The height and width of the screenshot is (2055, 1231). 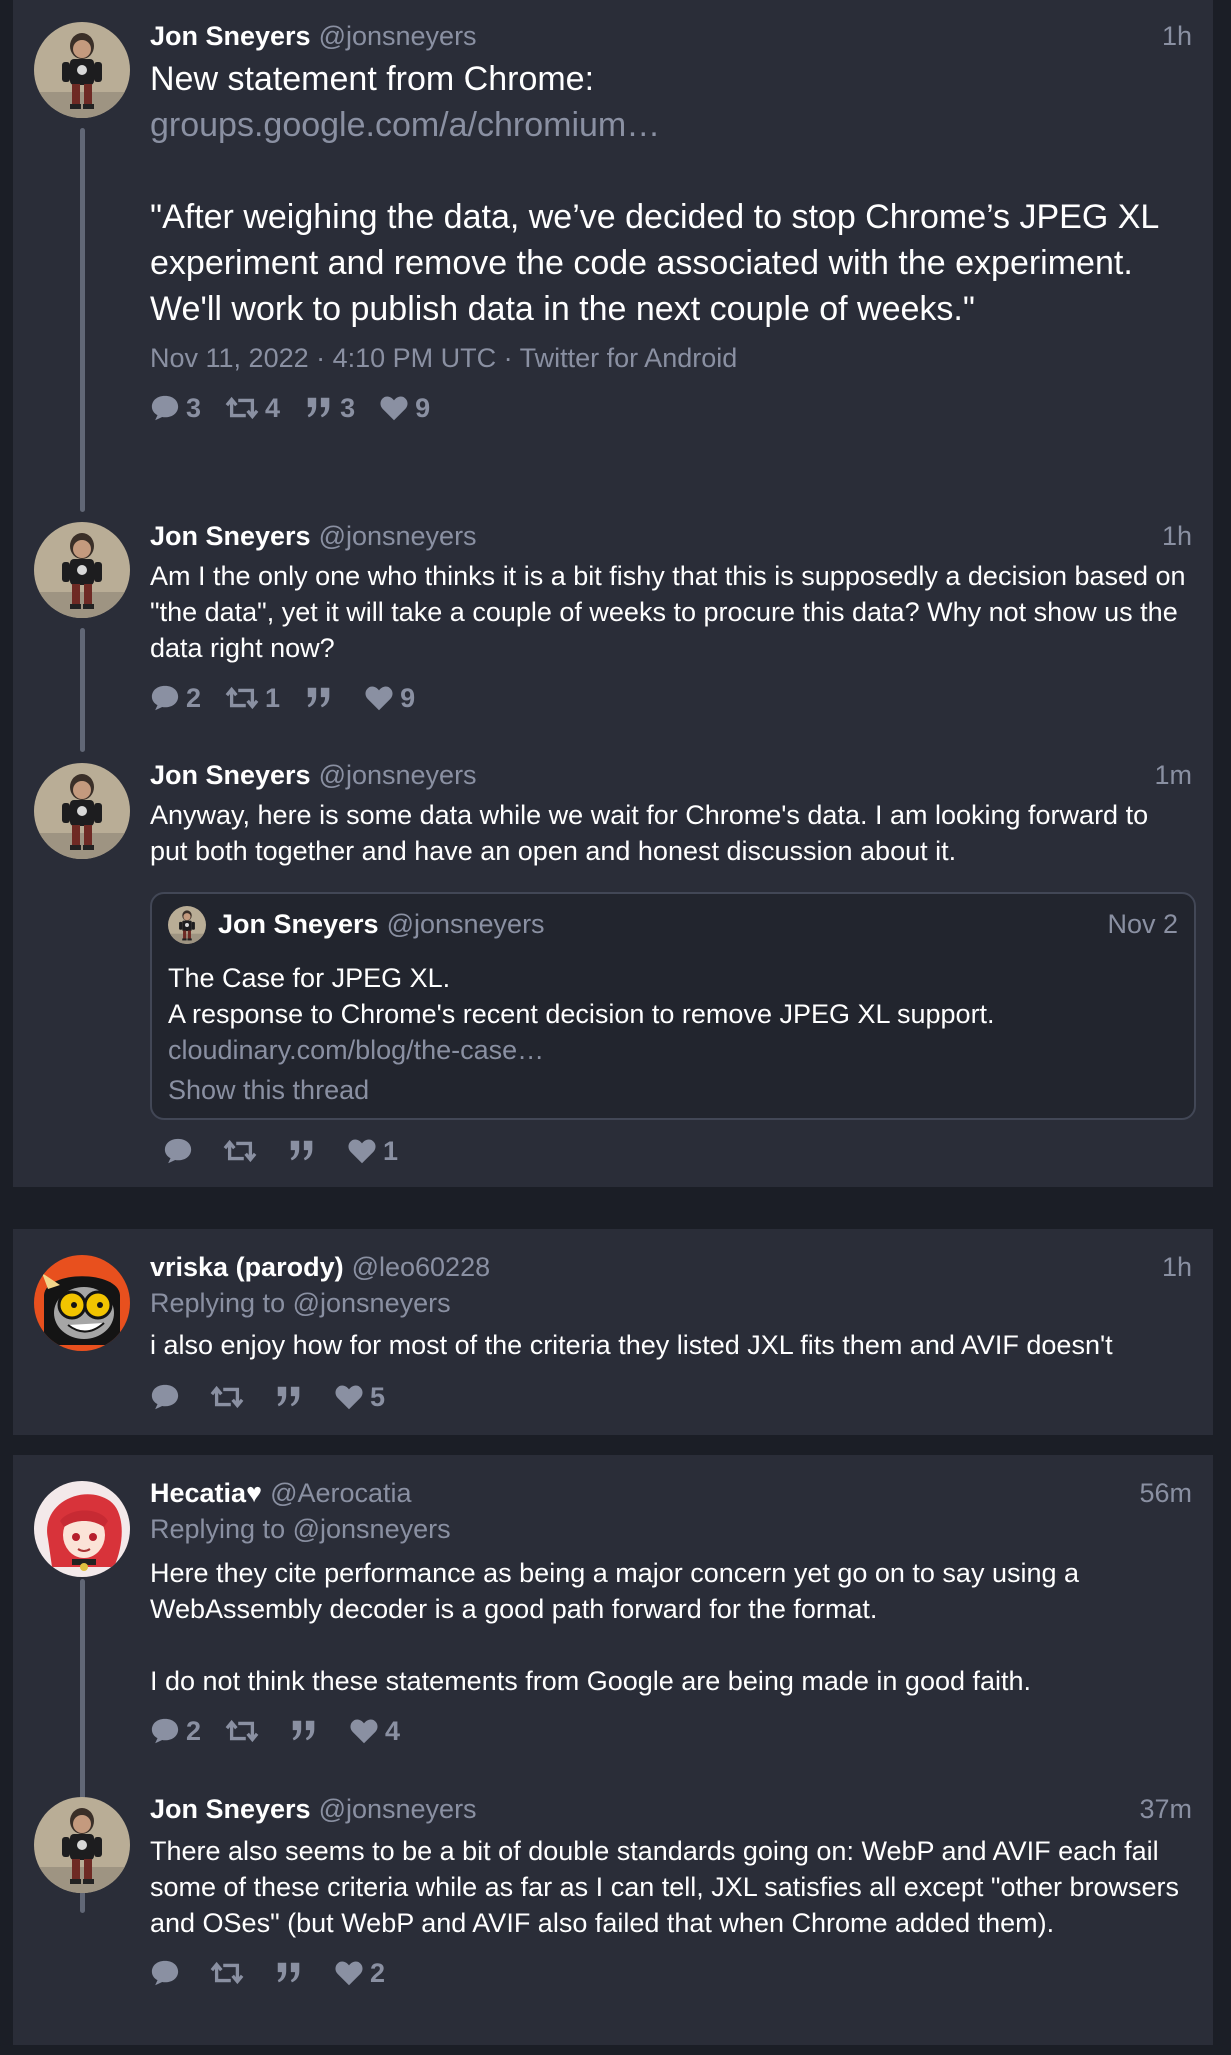 I want to click on tweet-stats: 5, so click(x=671, y=1397).